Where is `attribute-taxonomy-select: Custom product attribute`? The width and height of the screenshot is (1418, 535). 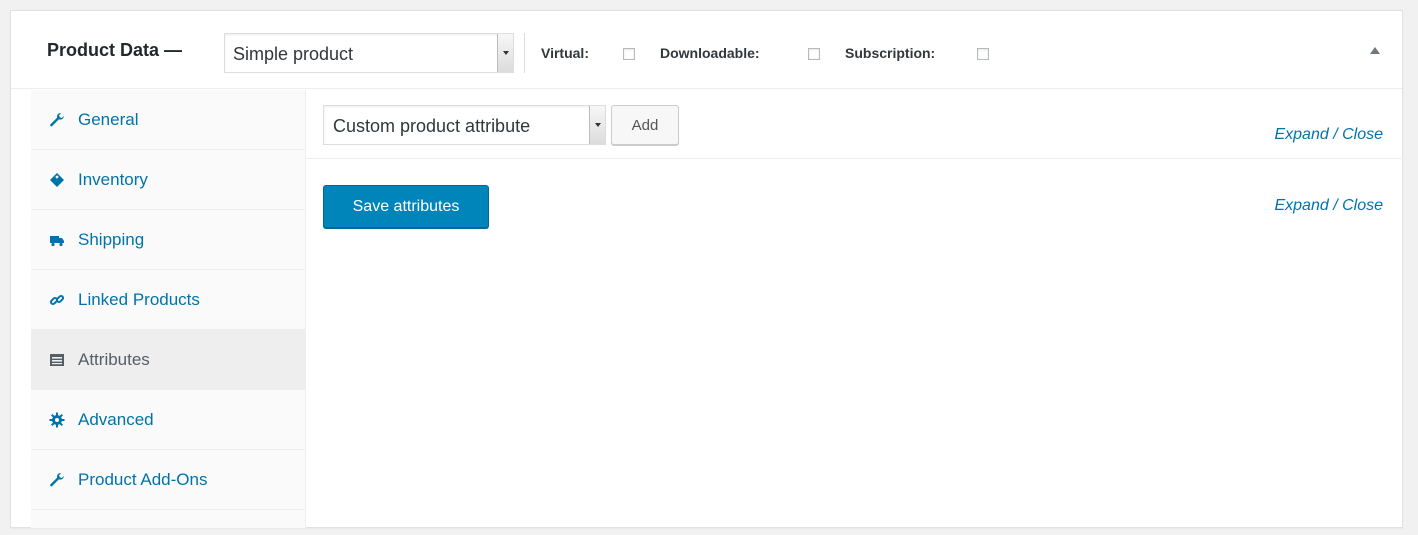
attribute-taxonomy-select: Custom product attribute is located at coordinates (464, 125).